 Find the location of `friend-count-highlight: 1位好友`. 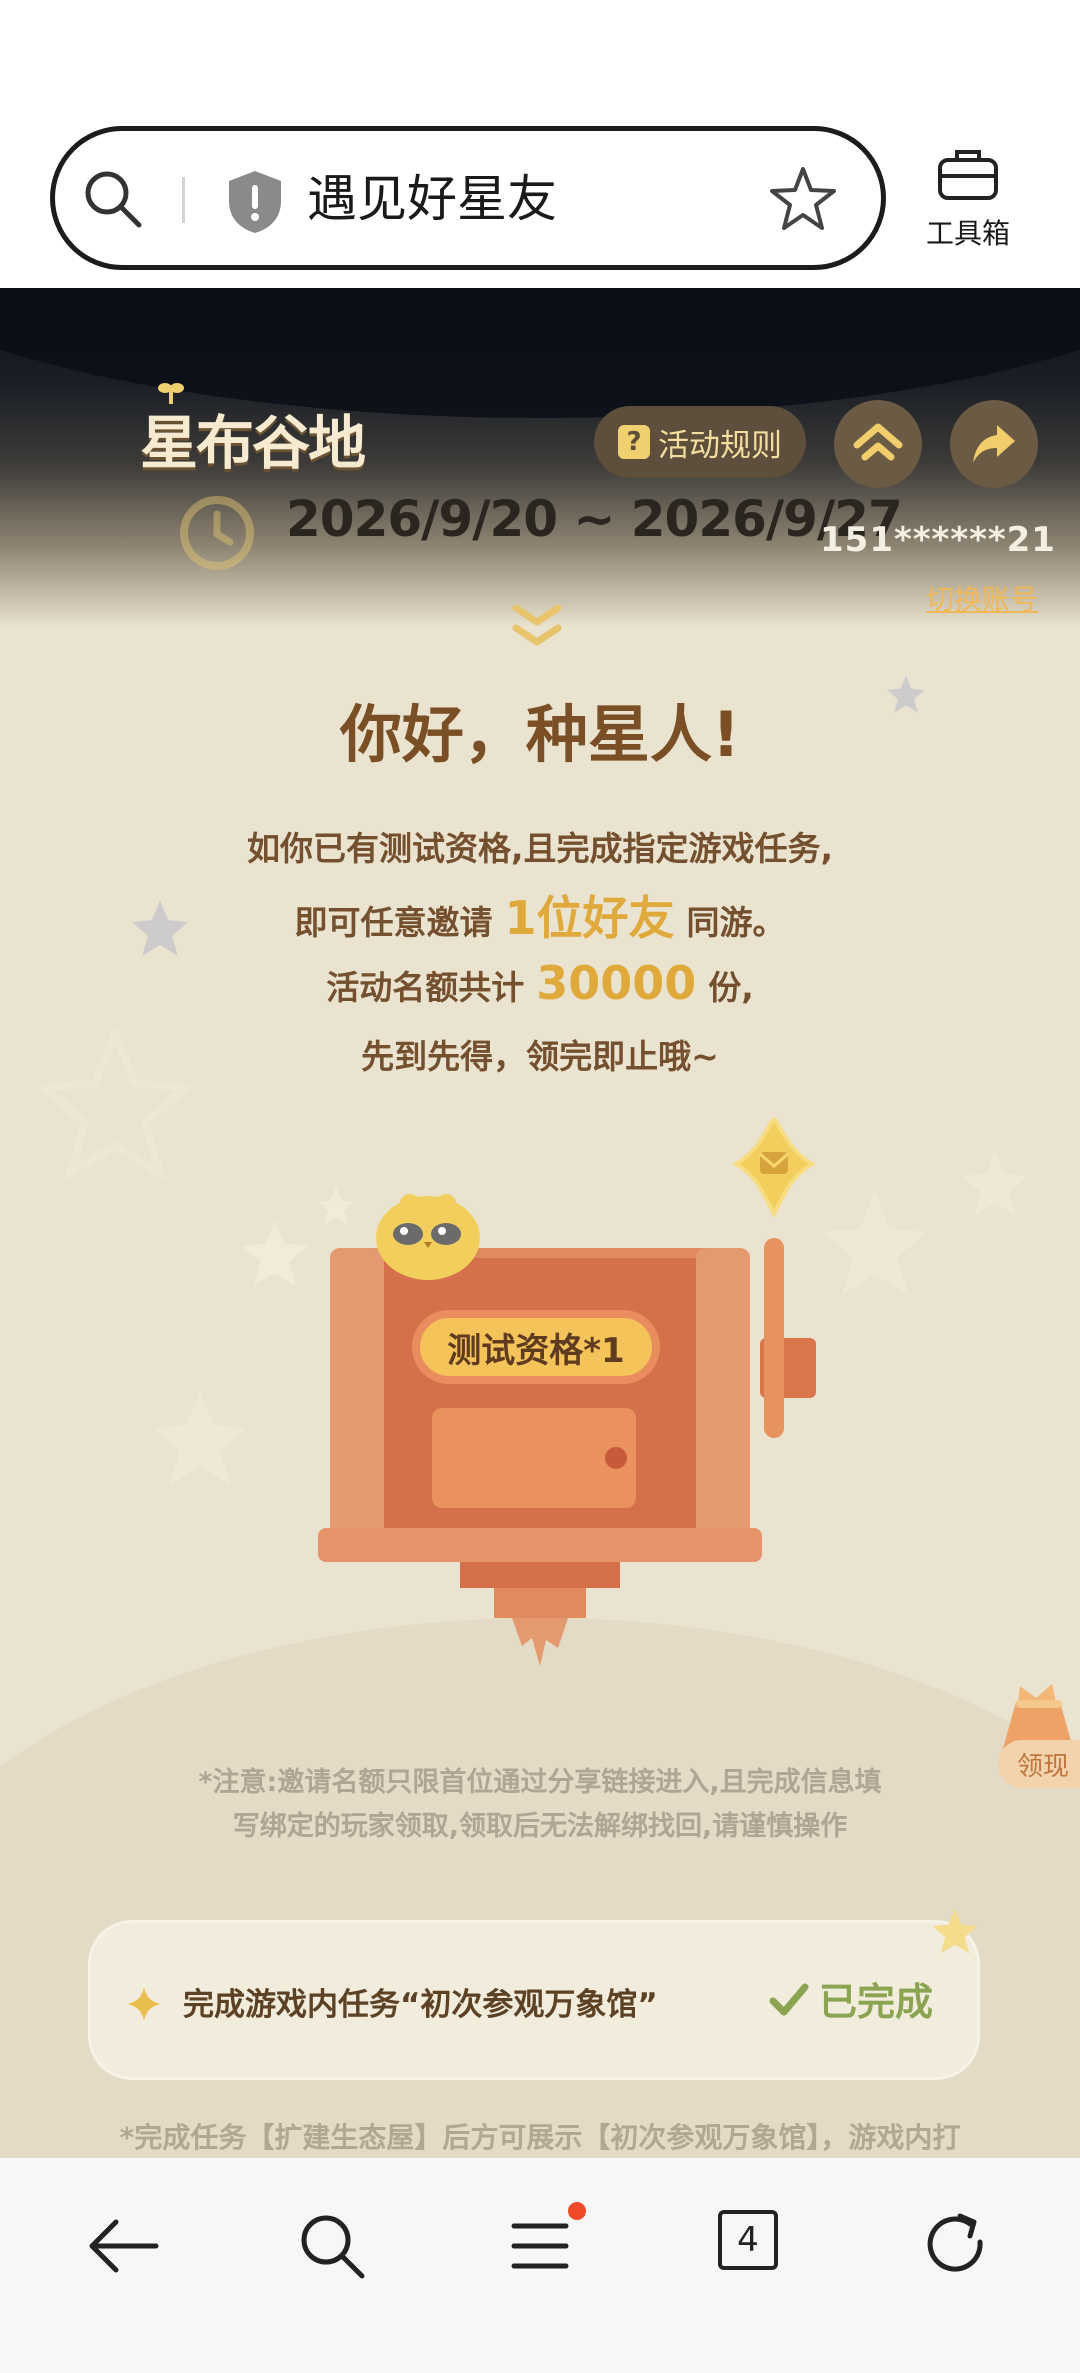

friend-count-highlight: 1位好友 is located at coordinates (589, 918).